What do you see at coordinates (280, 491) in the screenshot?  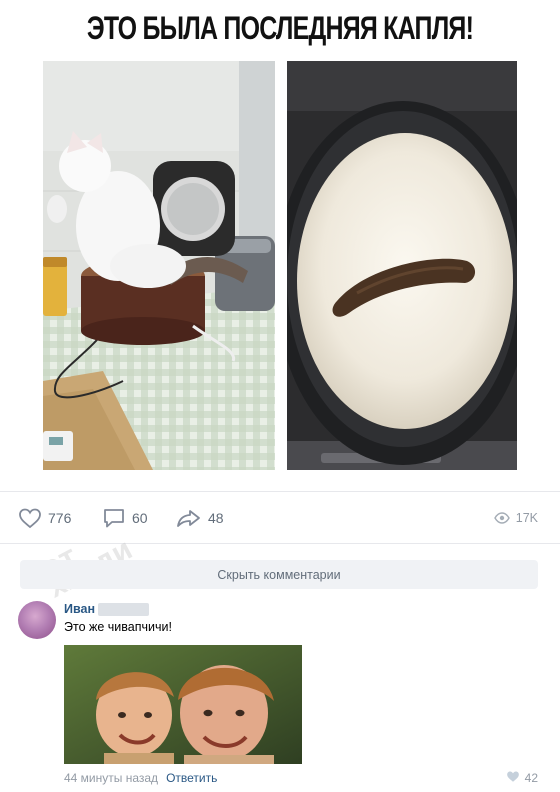 I see `divider` at bounding box center [280, 491].